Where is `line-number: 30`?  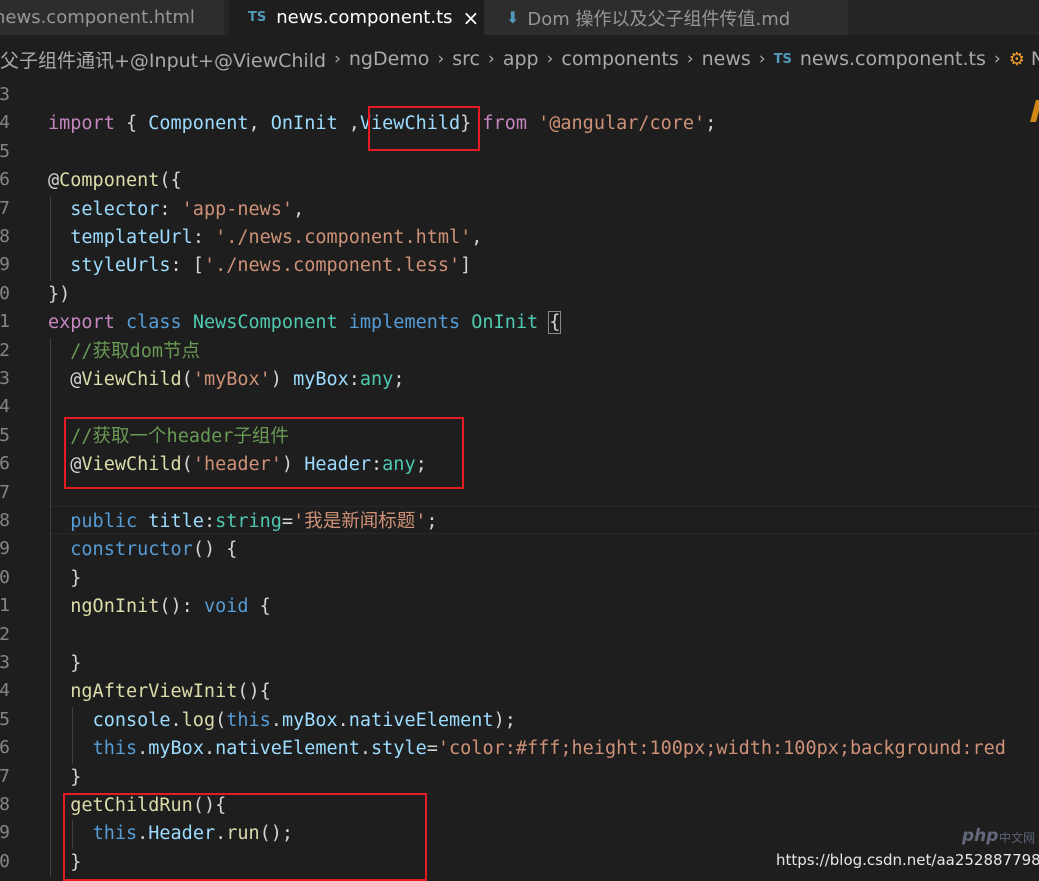 line-number: 30 is located at coordinates (5, 861).